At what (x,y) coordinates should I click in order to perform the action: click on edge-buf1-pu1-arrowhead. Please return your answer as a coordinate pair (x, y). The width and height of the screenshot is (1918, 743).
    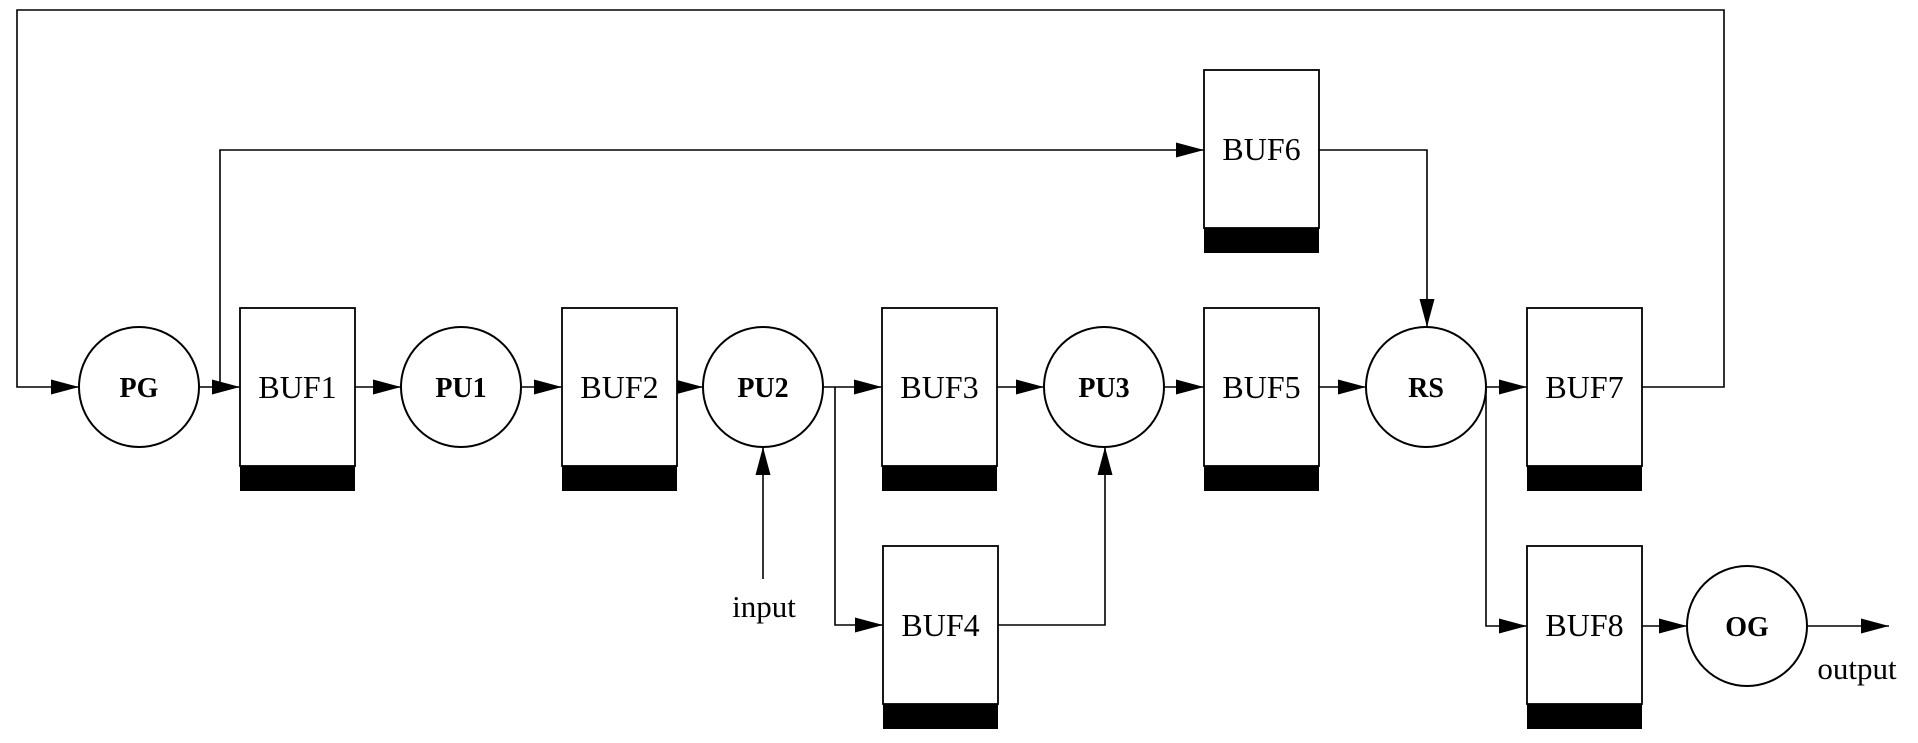
    Looking at the image, I should click on (387, 387).